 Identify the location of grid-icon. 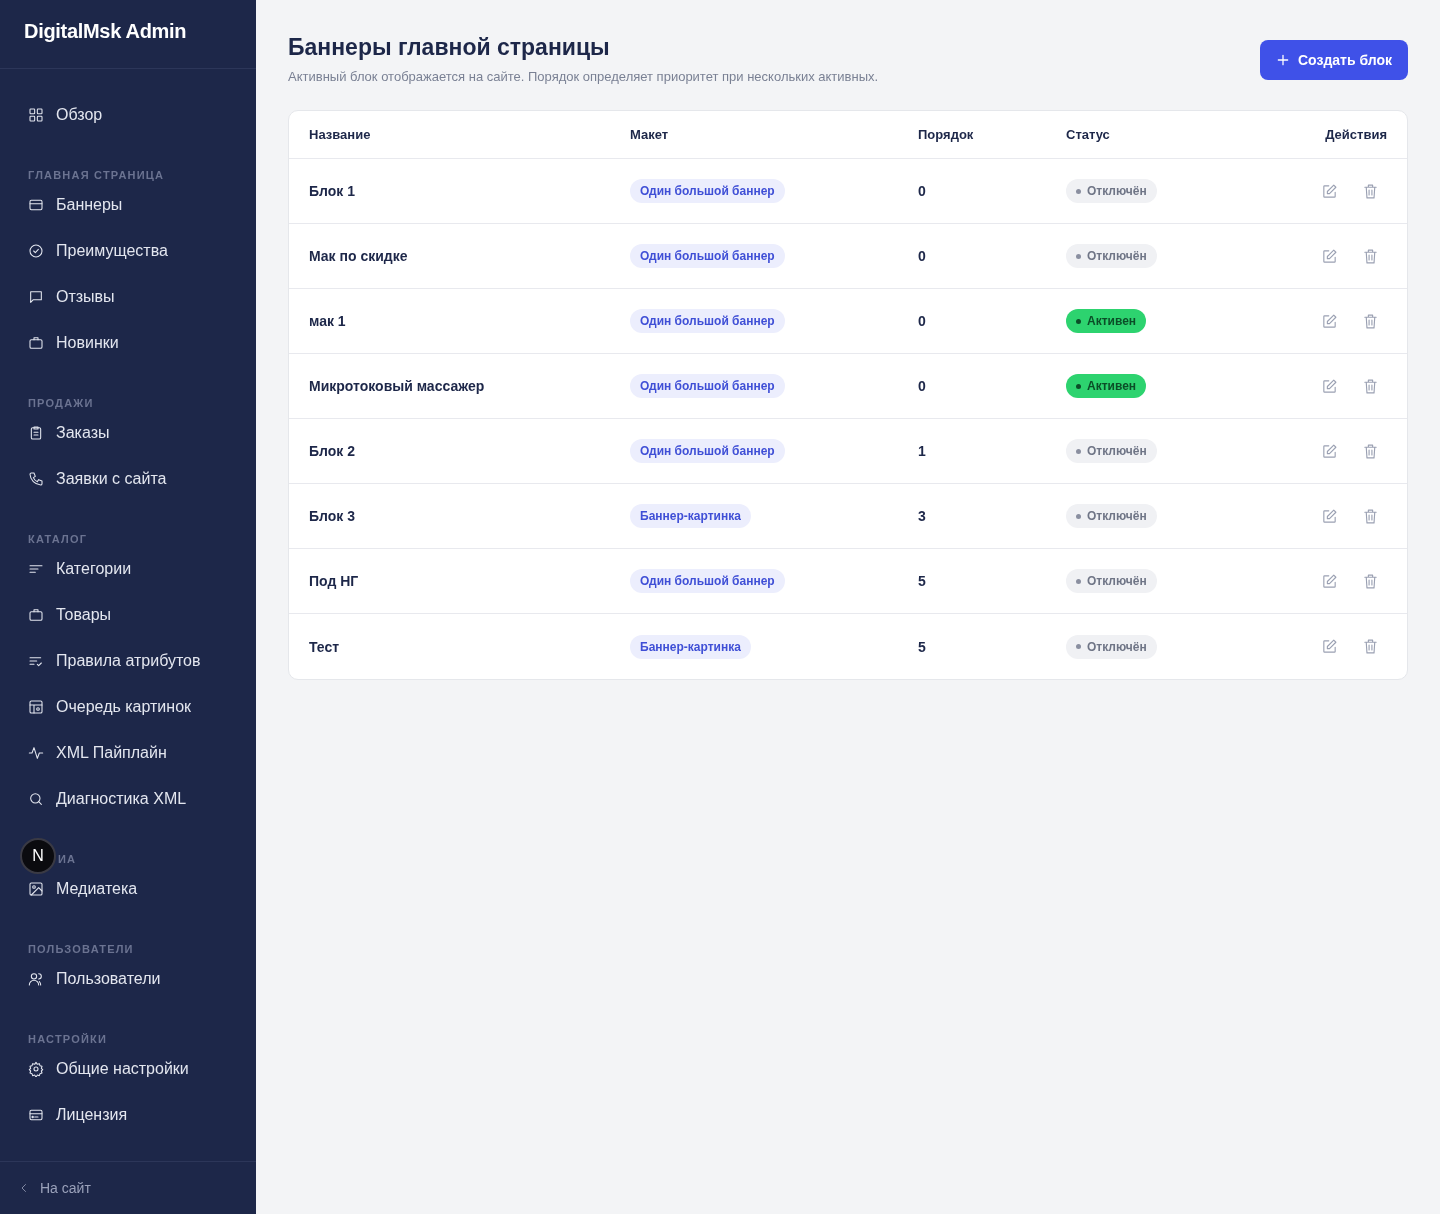
(36, 115).